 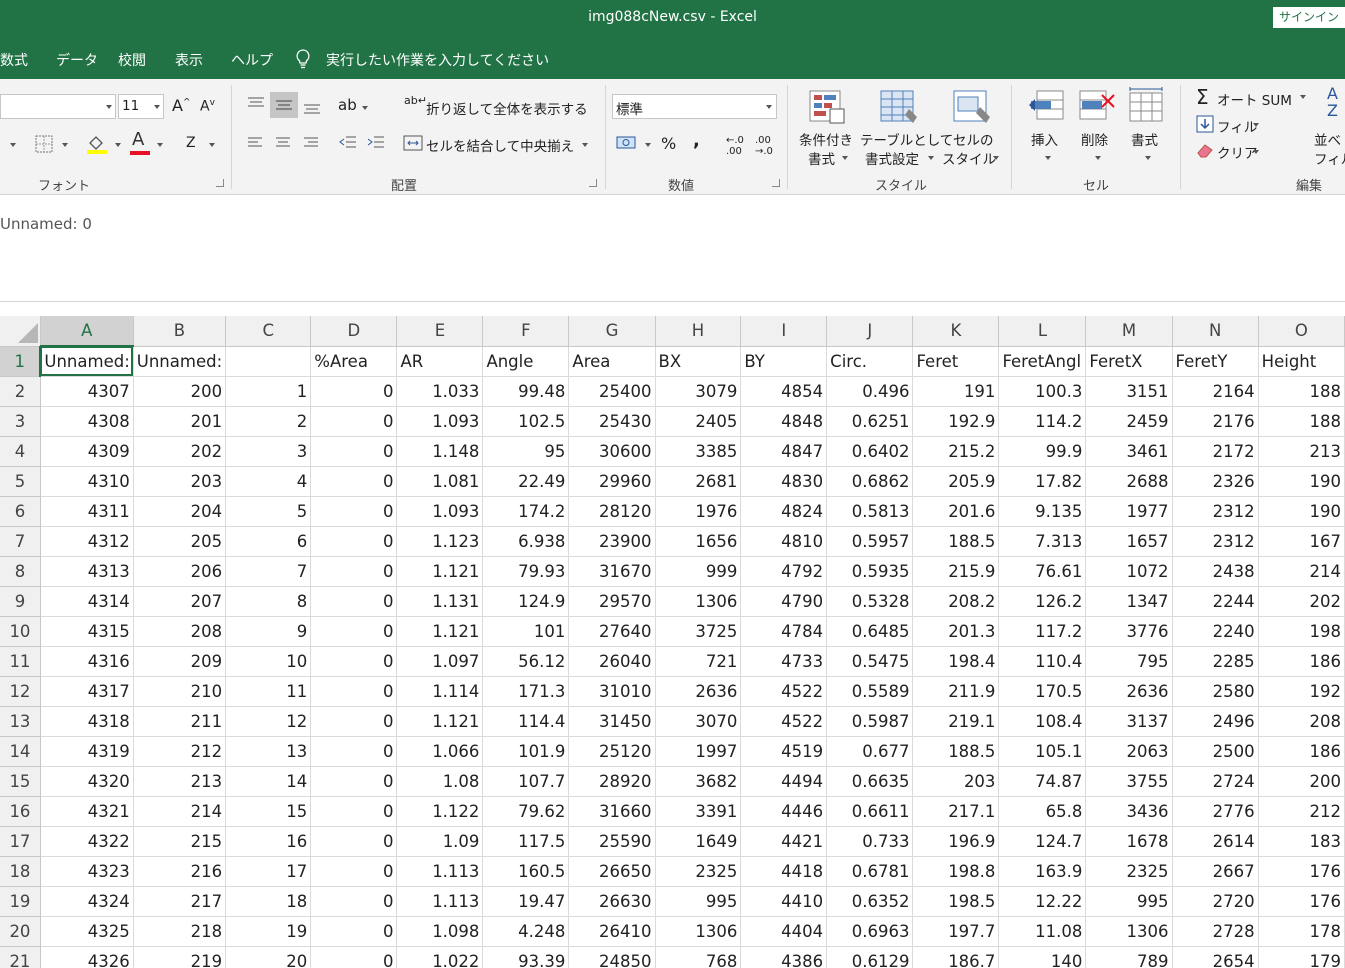 I want to click on cell: 124.9, so click(x=526, y=601).